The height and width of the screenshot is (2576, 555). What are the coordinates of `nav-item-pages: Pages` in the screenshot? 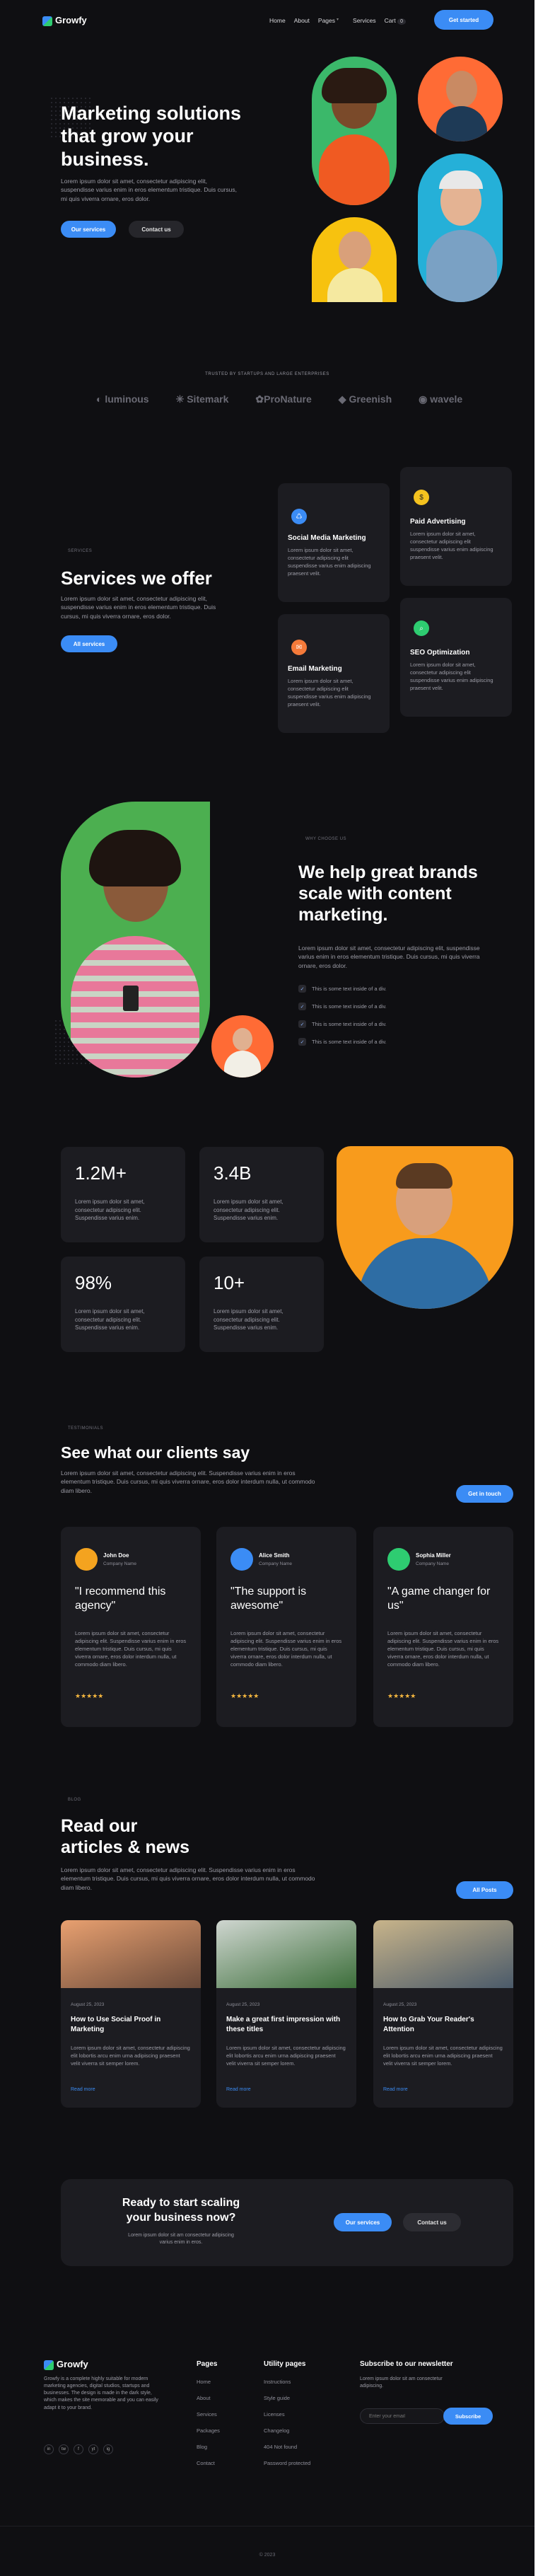 It's located at (326, 20).